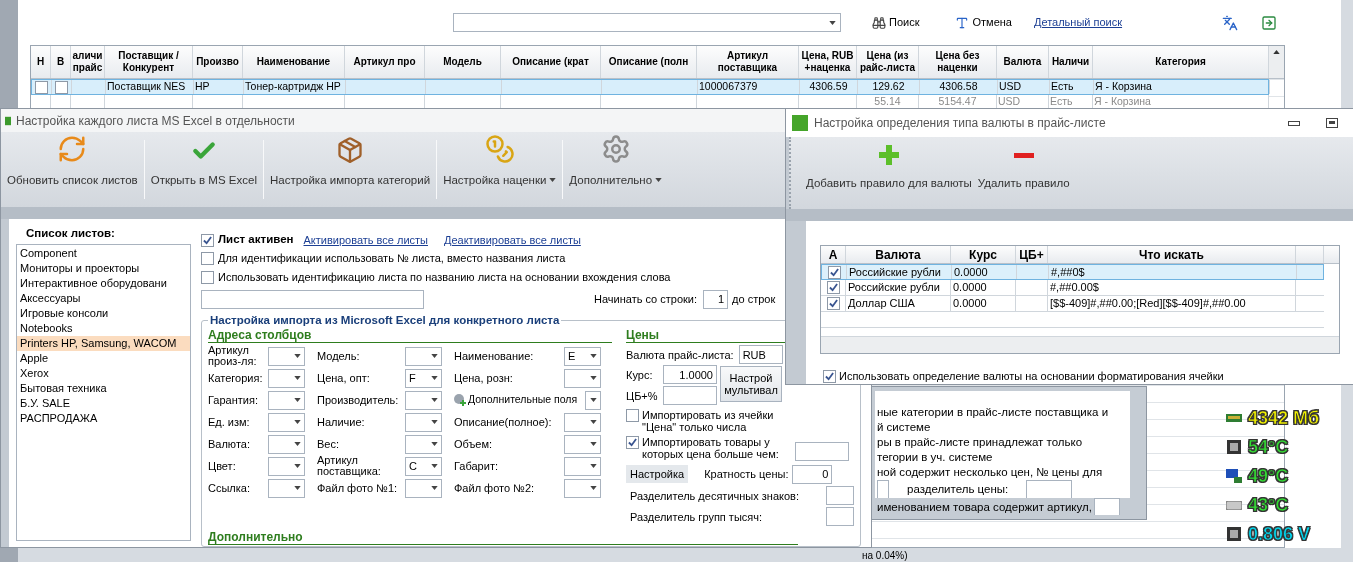 This screenshot has width=1353, height=562. I want to click on table-row: Доллар США 0.0000 [$$-409]#,##0.00;[Red][$$-409]#,##0.00, so click(1072, 304).